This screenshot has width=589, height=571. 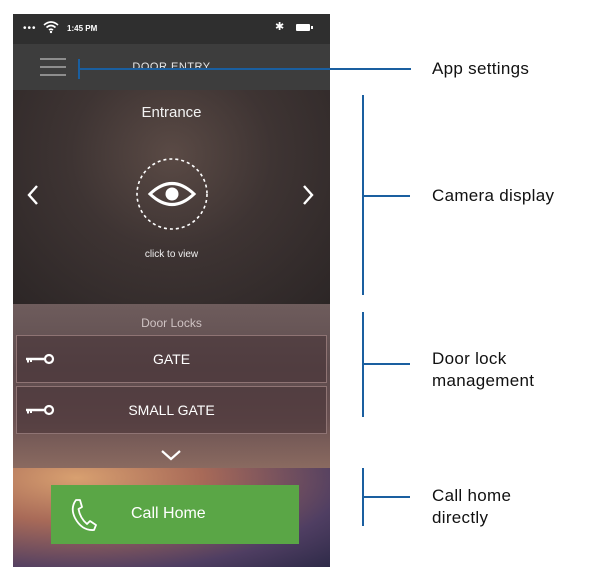 I want to click on callout-line-locks, so click(x=386, y=364).